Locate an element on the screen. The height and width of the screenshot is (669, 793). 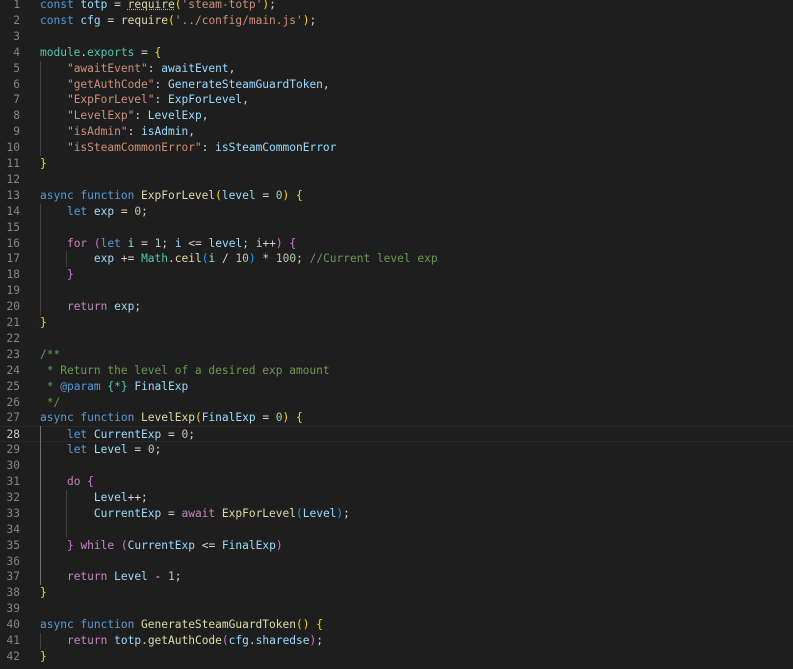
code-token: ++; is located at coordinates (137, 497).